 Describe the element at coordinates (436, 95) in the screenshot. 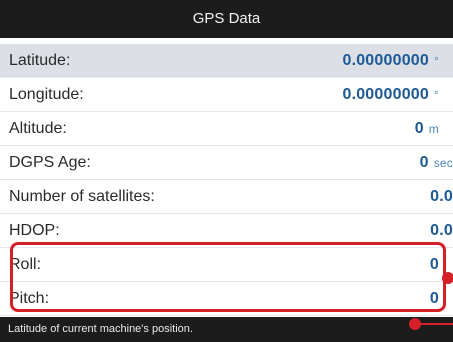

I see `longitude-unit: °` at that location.